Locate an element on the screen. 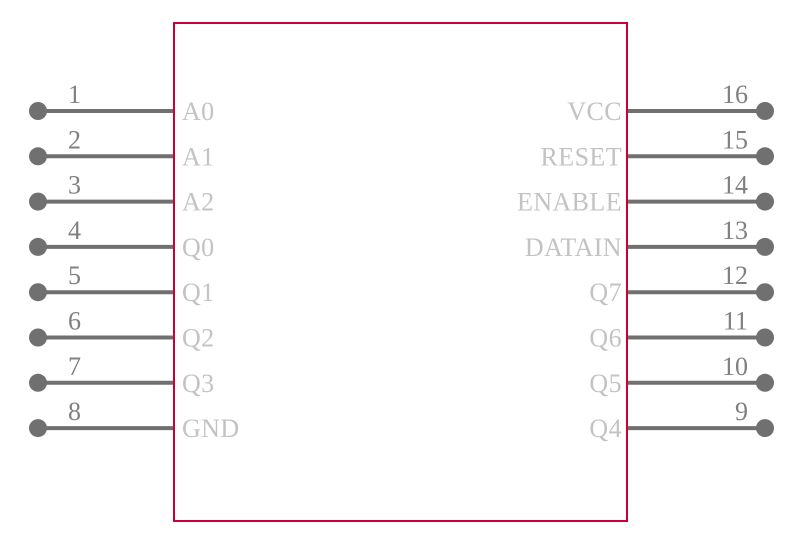 The height and width of the screenshot is (544, 800). pin-number-label: 4 is located at coordinates (74, 230).